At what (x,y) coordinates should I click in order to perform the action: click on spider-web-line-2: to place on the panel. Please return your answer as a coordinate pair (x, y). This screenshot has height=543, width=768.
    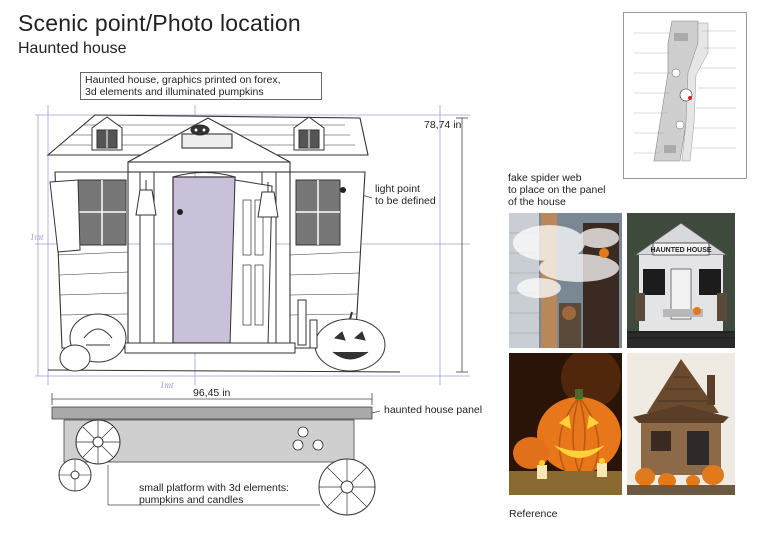
    Looking at the image, I should click on (557, 190).